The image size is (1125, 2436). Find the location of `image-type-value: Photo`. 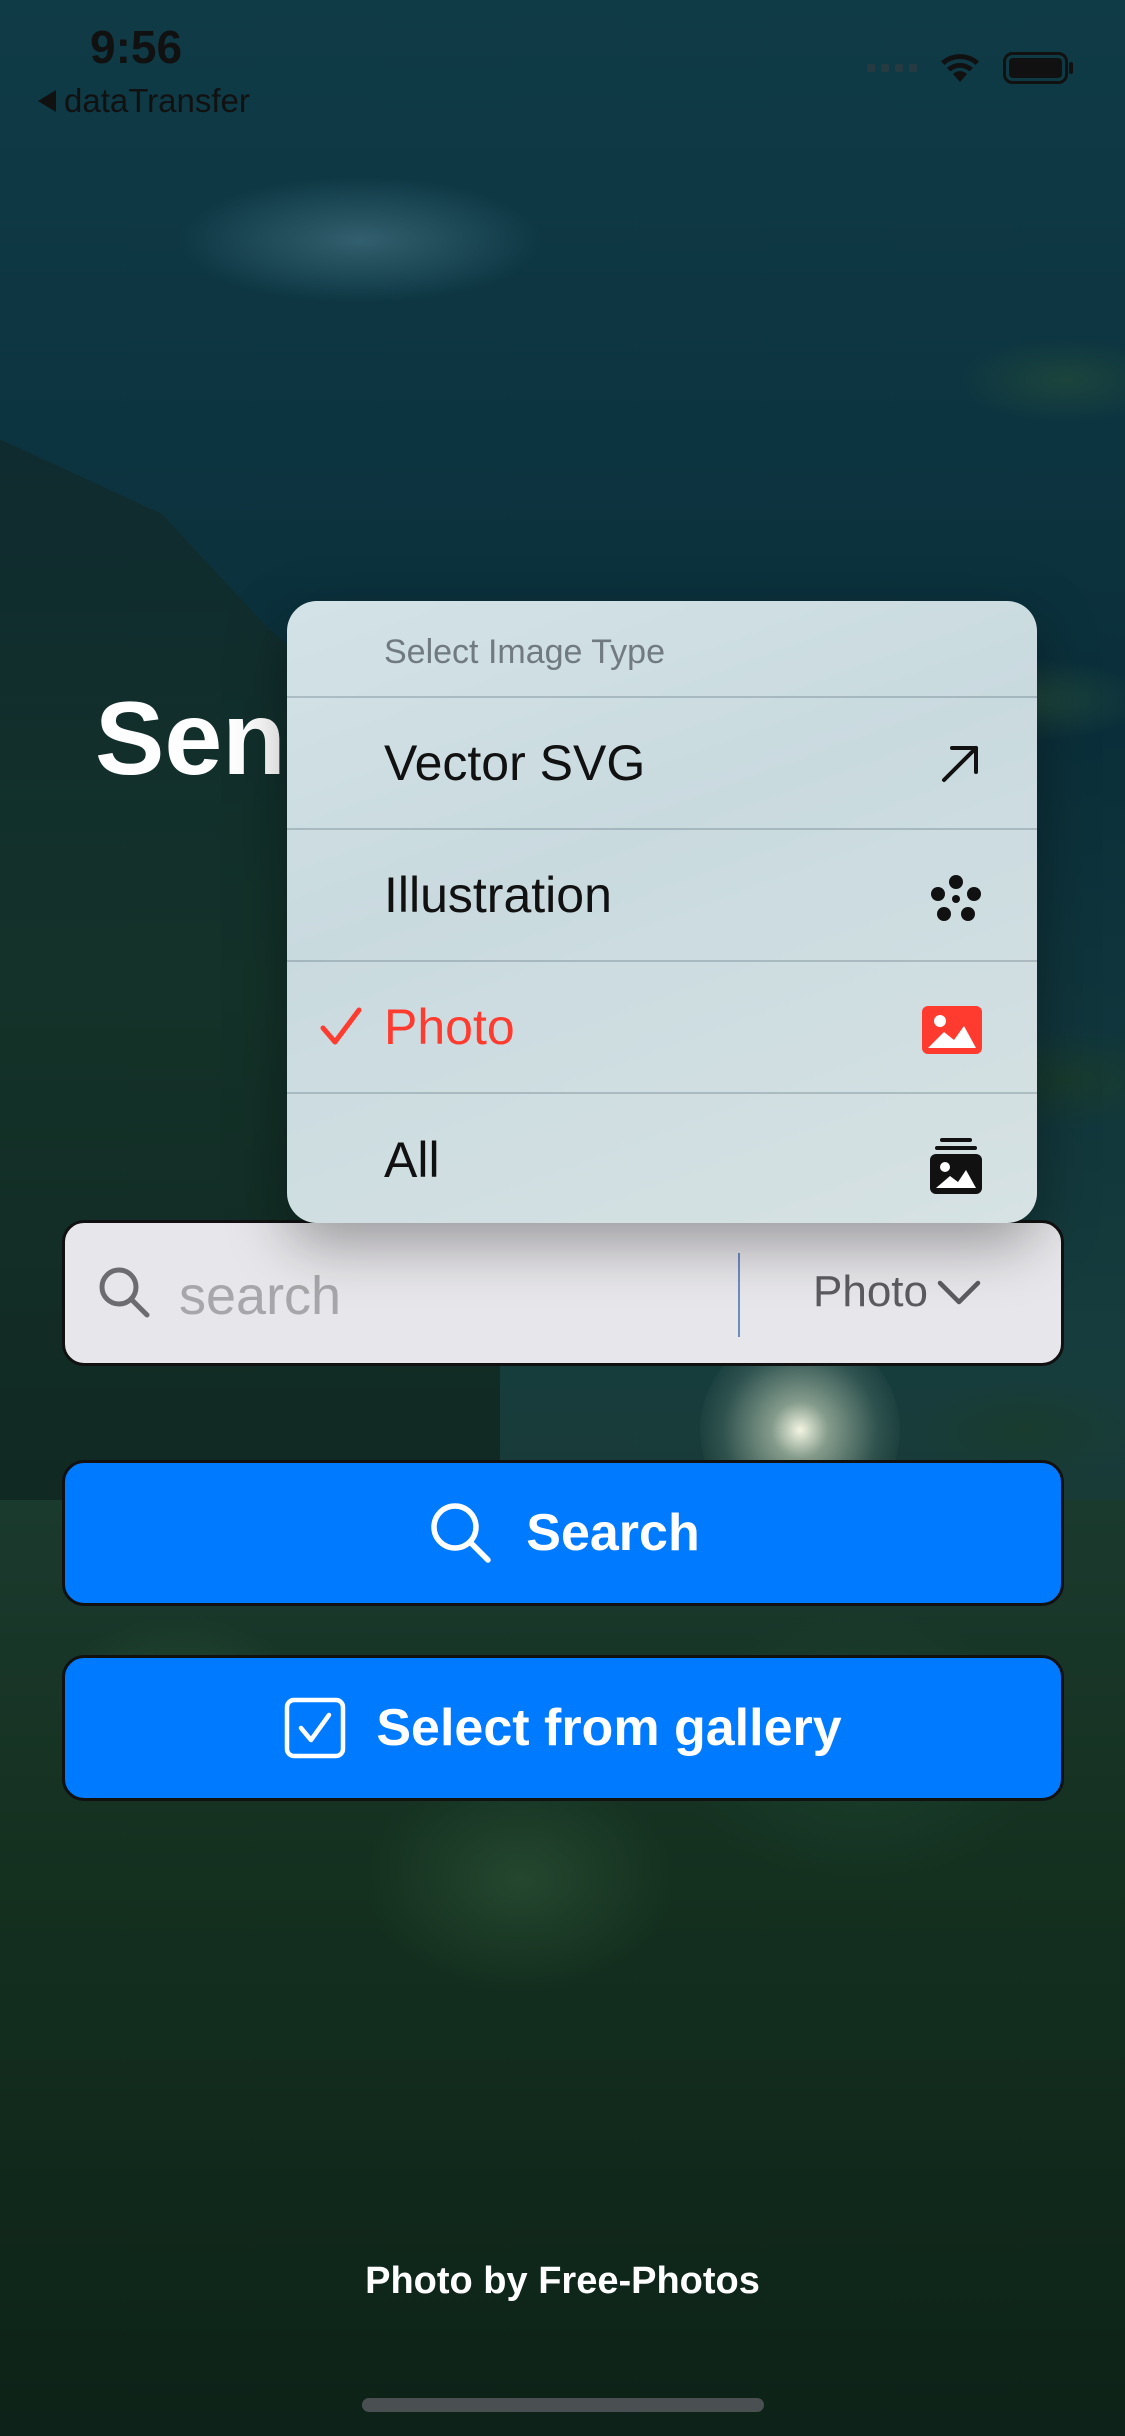

image-type-value: Photo is located at coordinates (870, 1291).